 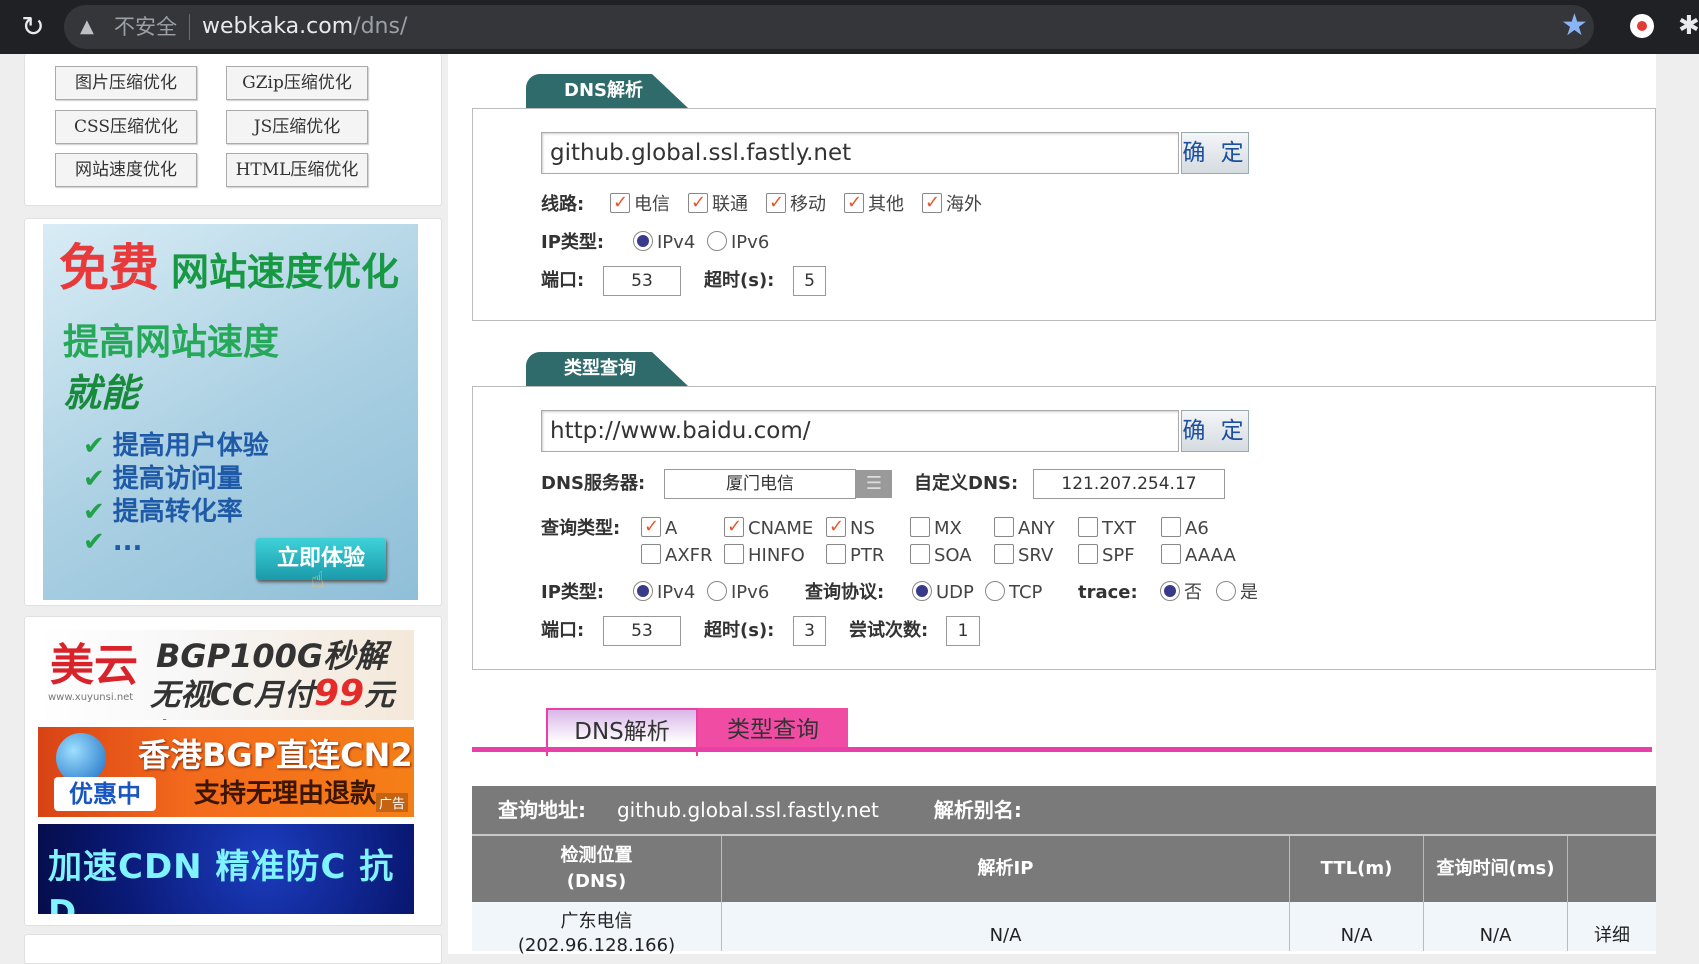 I want to click on line-overseas-checkbox: 海外, so click(x=952, y=204).